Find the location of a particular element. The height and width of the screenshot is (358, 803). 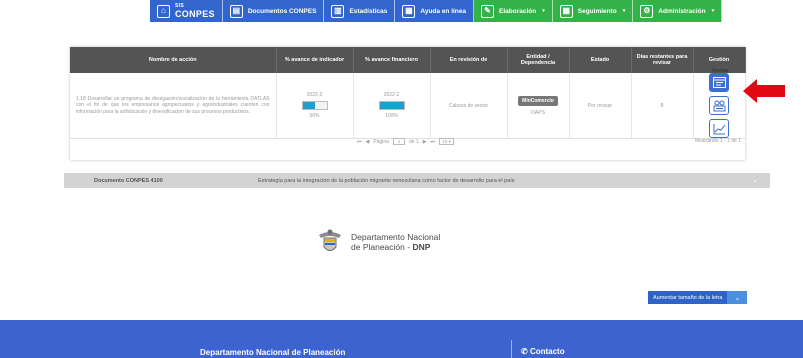

menu-administracion: ⚙ Administración ▾ is located at coordinates (678, 11).